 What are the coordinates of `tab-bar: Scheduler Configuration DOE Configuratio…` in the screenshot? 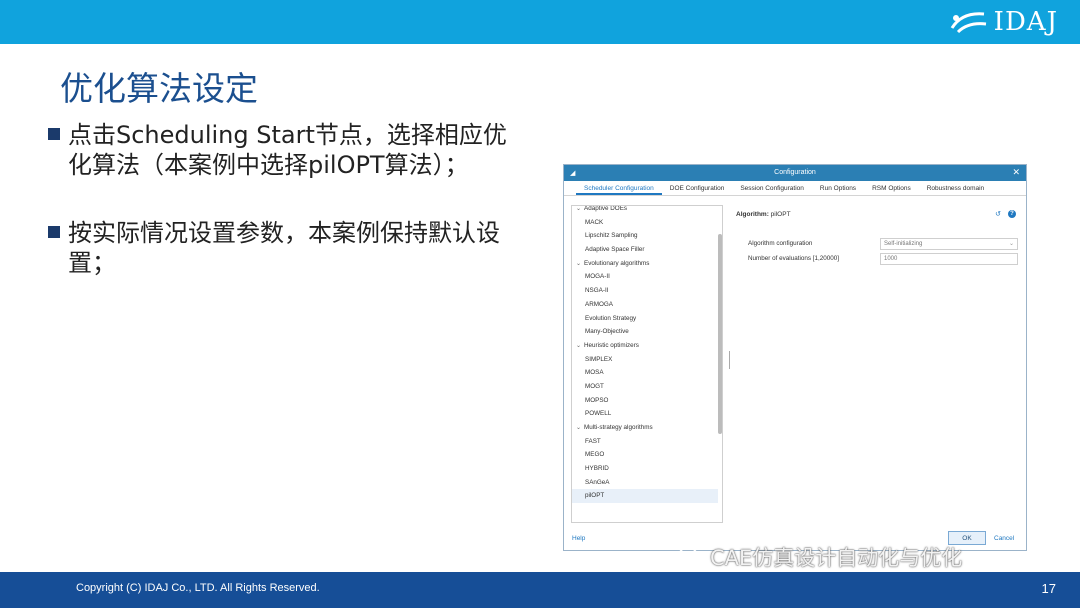 It's located at (795, 188).